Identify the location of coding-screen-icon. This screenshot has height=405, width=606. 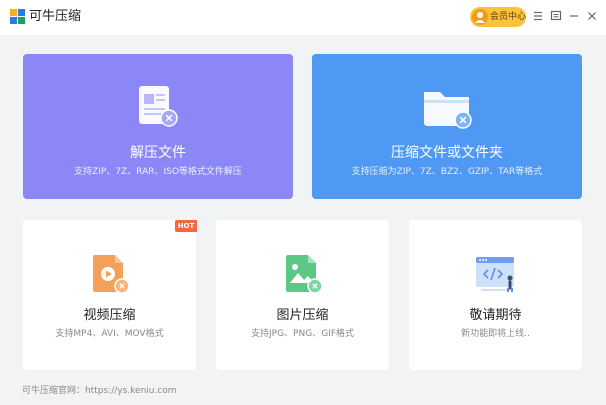
(495, 274).